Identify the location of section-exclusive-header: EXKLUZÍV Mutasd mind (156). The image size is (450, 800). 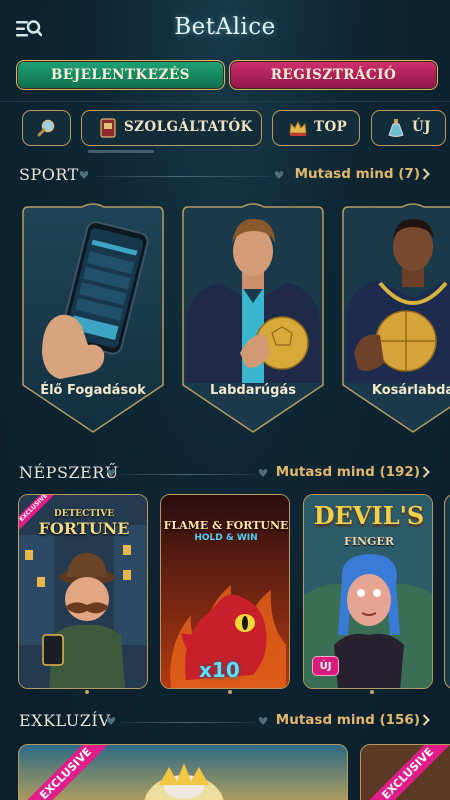
(225, 723).